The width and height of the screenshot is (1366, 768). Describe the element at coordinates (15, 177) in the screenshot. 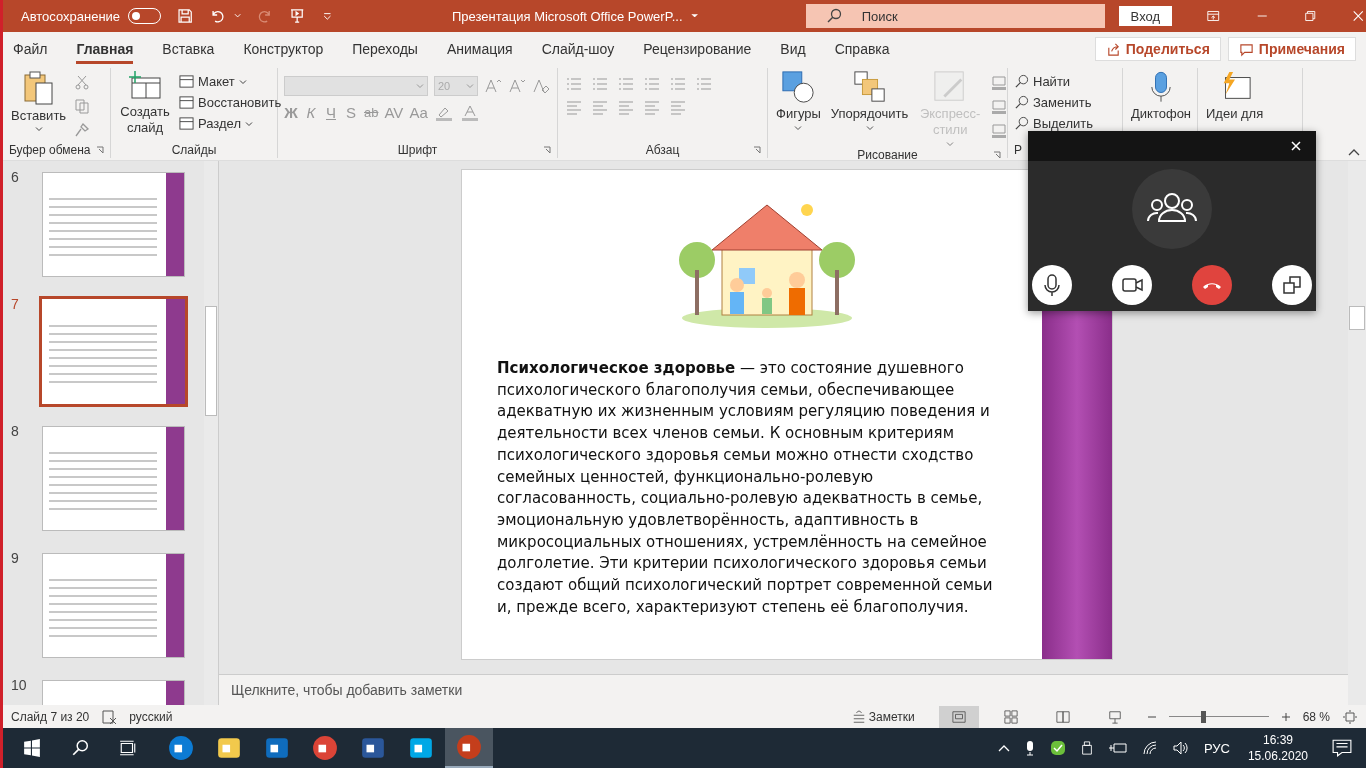

I see `slide-number: 6` at that location.